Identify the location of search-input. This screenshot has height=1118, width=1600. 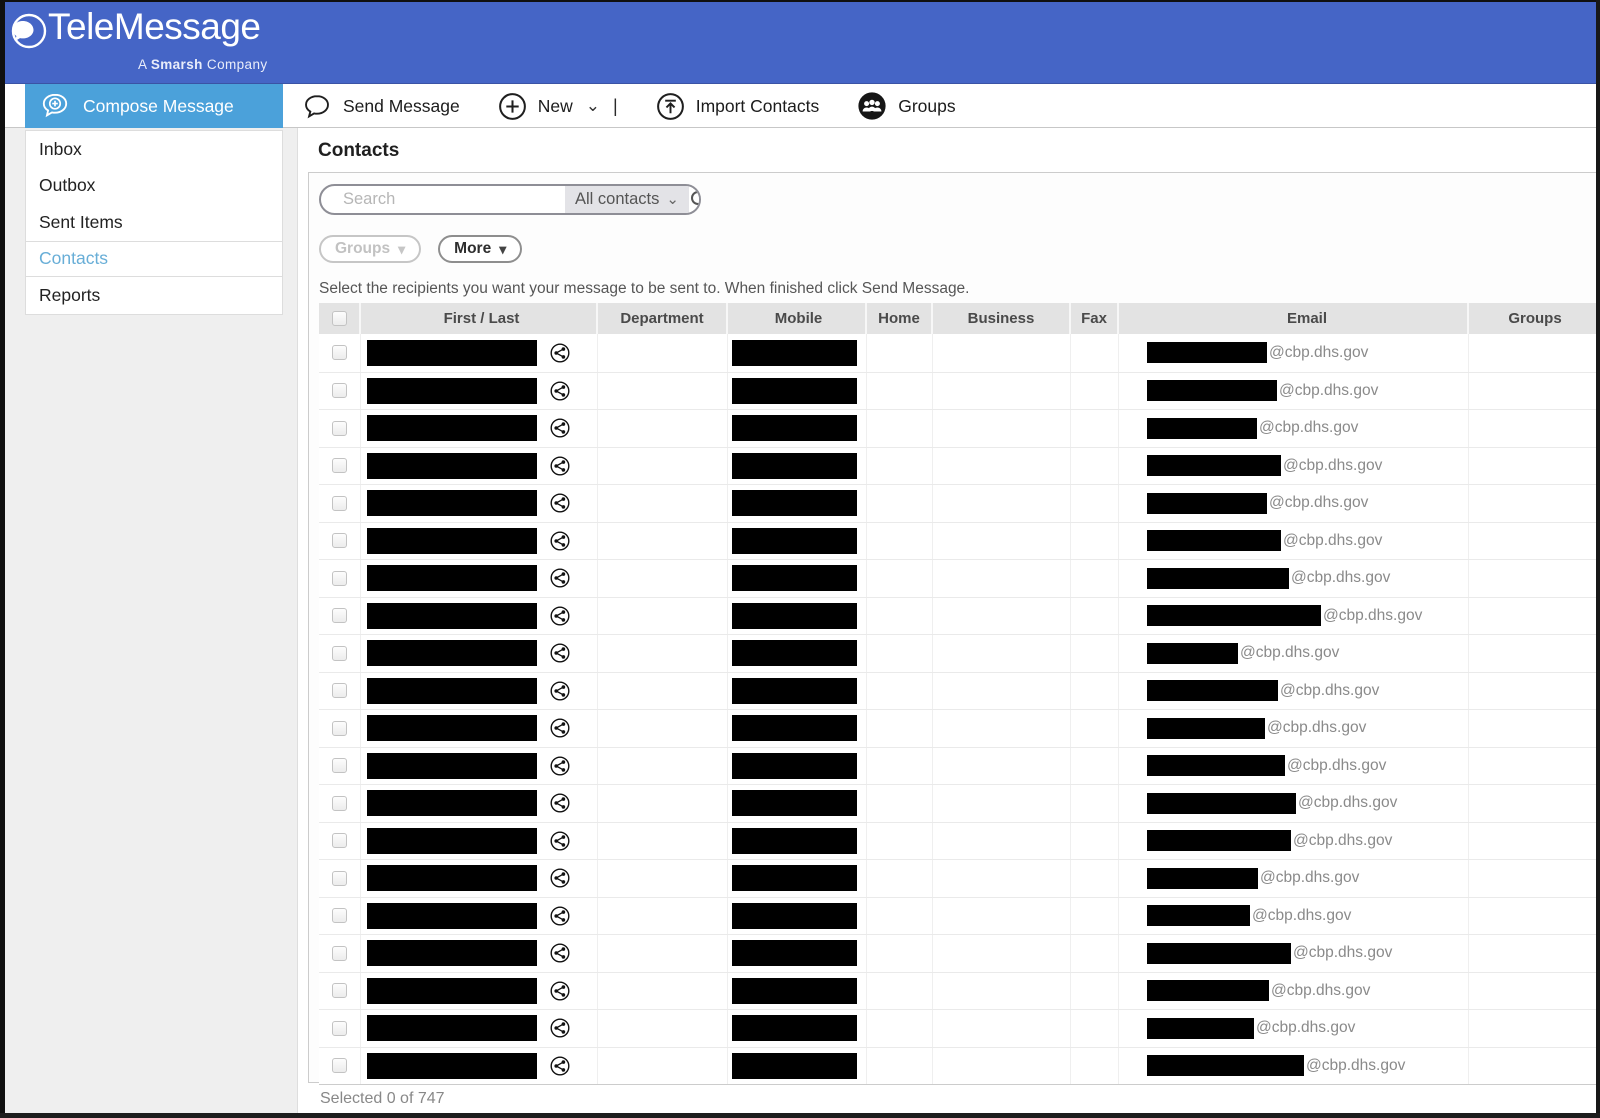
(443, 199).